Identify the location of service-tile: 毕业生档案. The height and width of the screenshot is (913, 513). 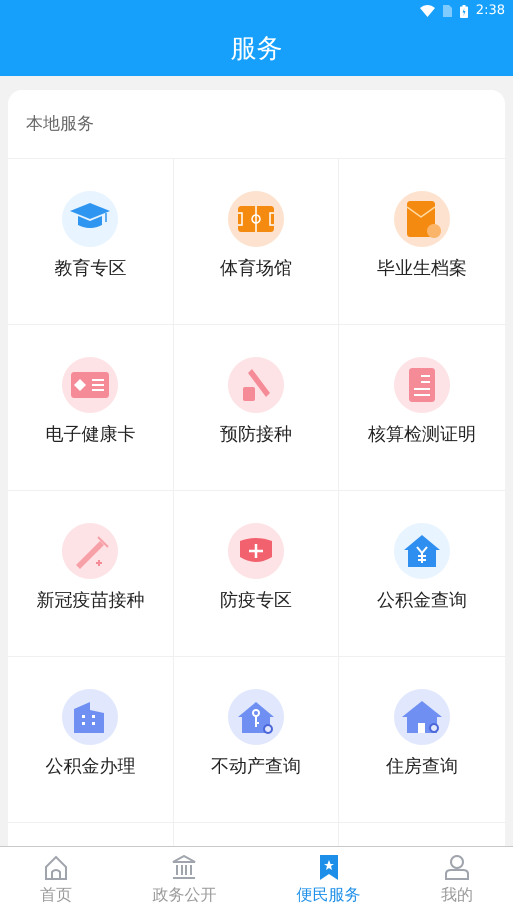
(422, 241).